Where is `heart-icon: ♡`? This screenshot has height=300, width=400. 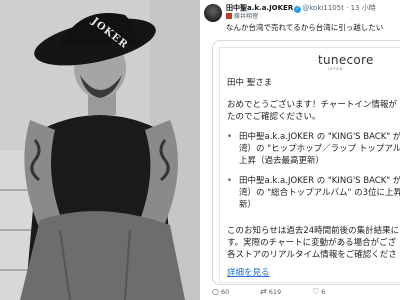 heart-icon: ♡ is located at coordinates (316, 291).